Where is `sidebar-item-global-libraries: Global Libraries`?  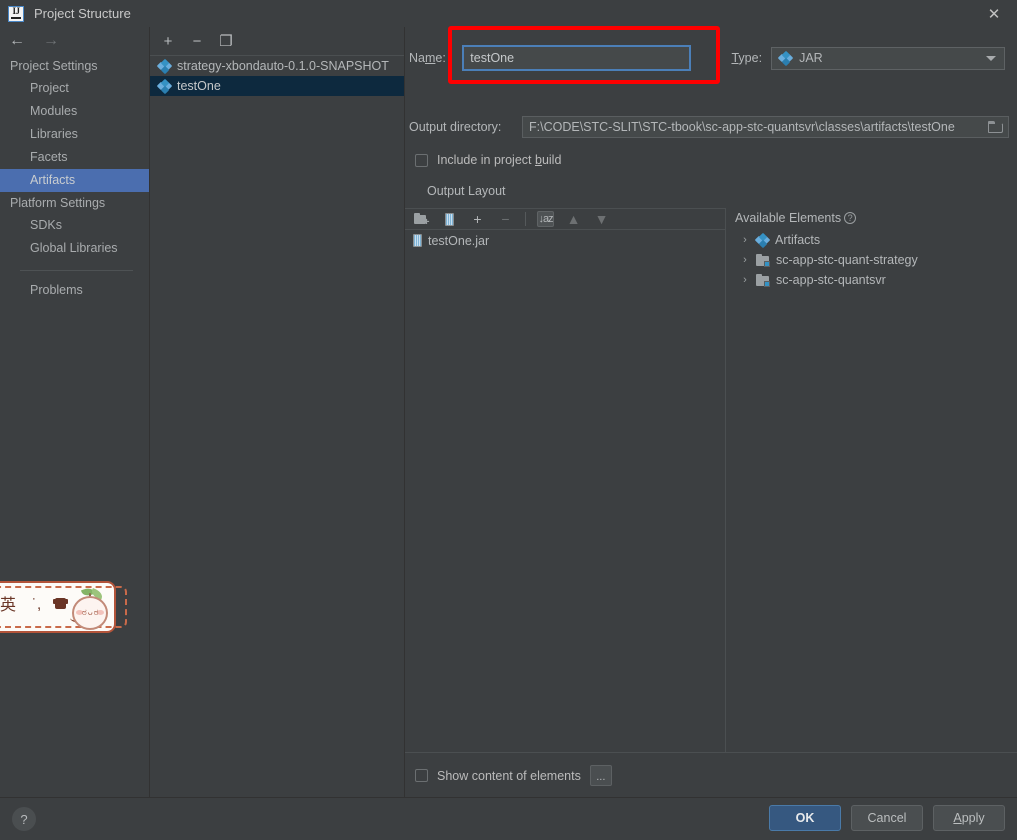
sidebar-item-global-libraries: Global Libraries is located at coordinates (74, 248).